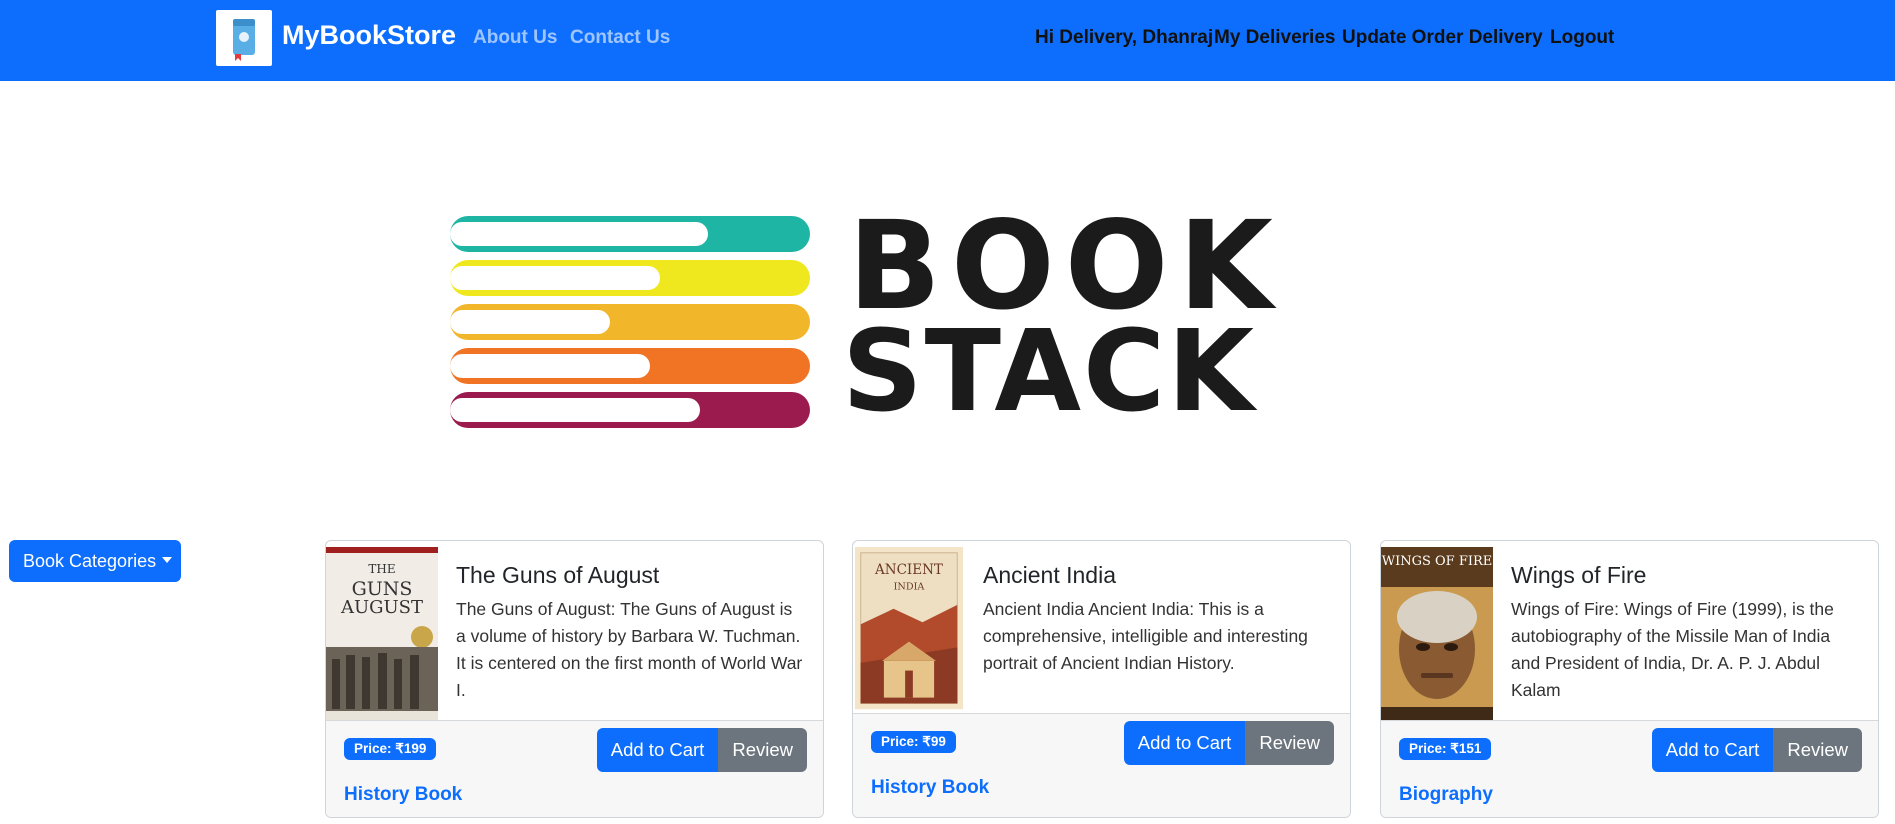  I want to click on nav-logout: Logout, so click(1582, 38).